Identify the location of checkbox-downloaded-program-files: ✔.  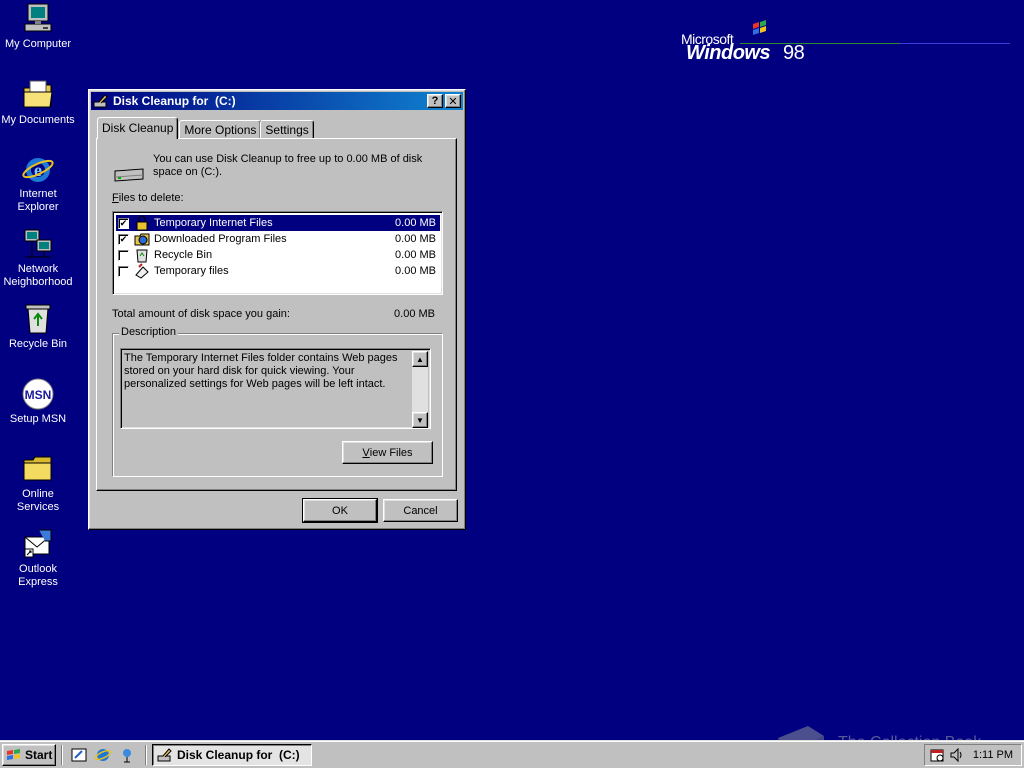
(123, 239).